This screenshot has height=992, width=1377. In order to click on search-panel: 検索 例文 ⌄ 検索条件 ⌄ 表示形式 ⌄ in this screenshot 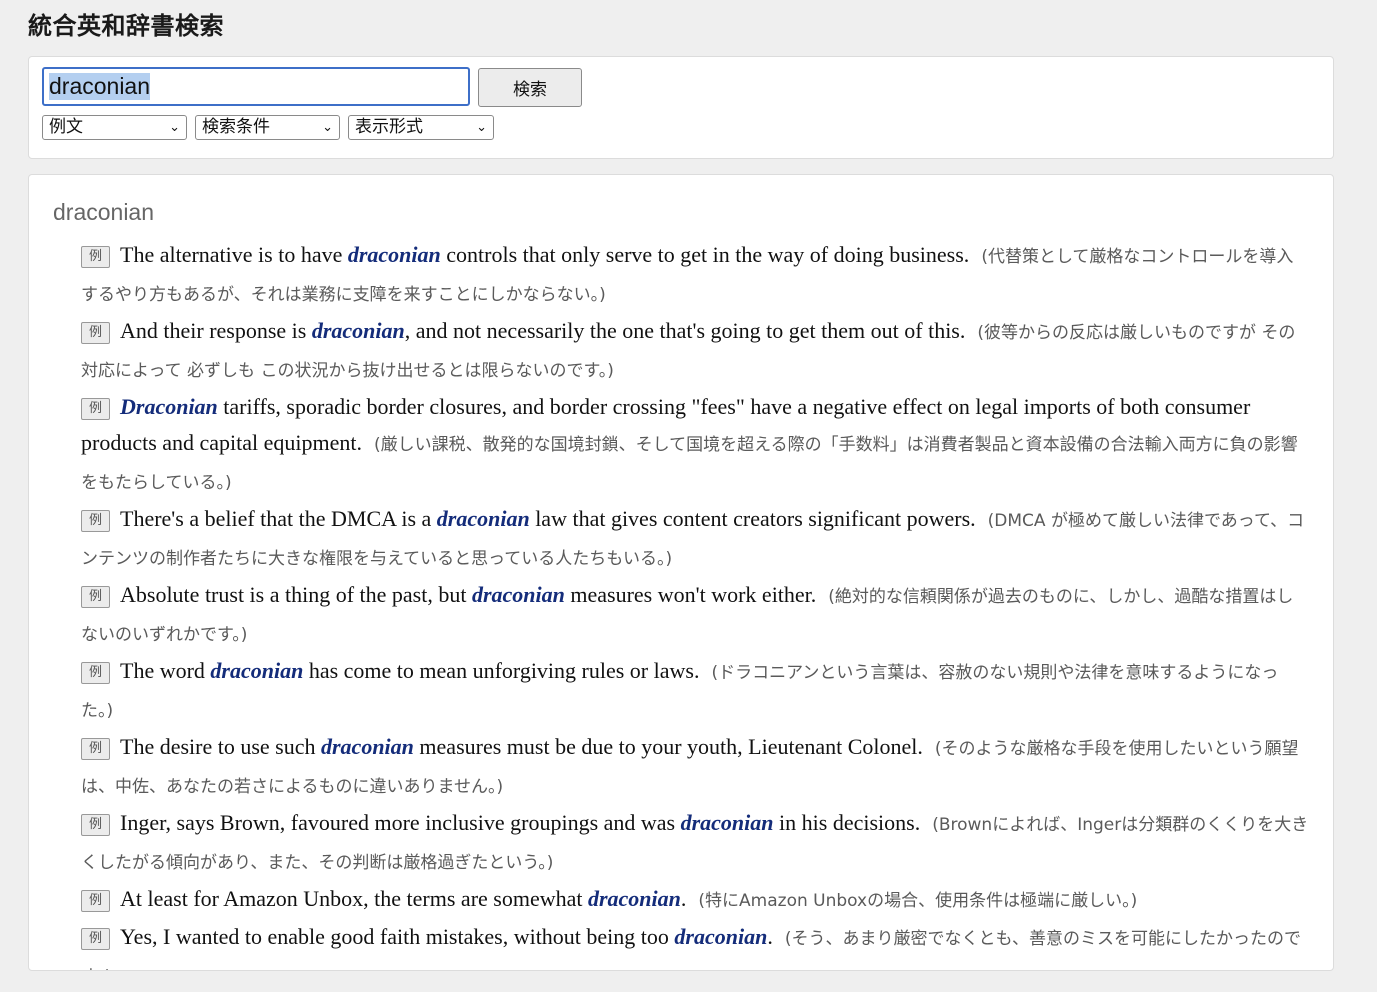, I will do `click(681, 107)`.